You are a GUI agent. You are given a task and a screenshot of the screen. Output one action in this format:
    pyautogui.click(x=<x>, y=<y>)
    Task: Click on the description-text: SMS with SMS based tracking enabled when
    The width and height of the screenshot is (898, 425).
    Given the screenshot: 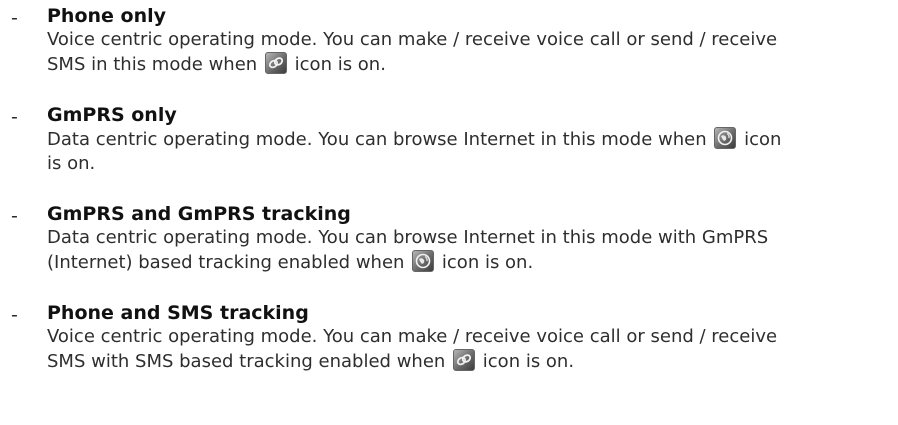 What is the action you would take?
    pyautogui.click(x=246, y=361)
    